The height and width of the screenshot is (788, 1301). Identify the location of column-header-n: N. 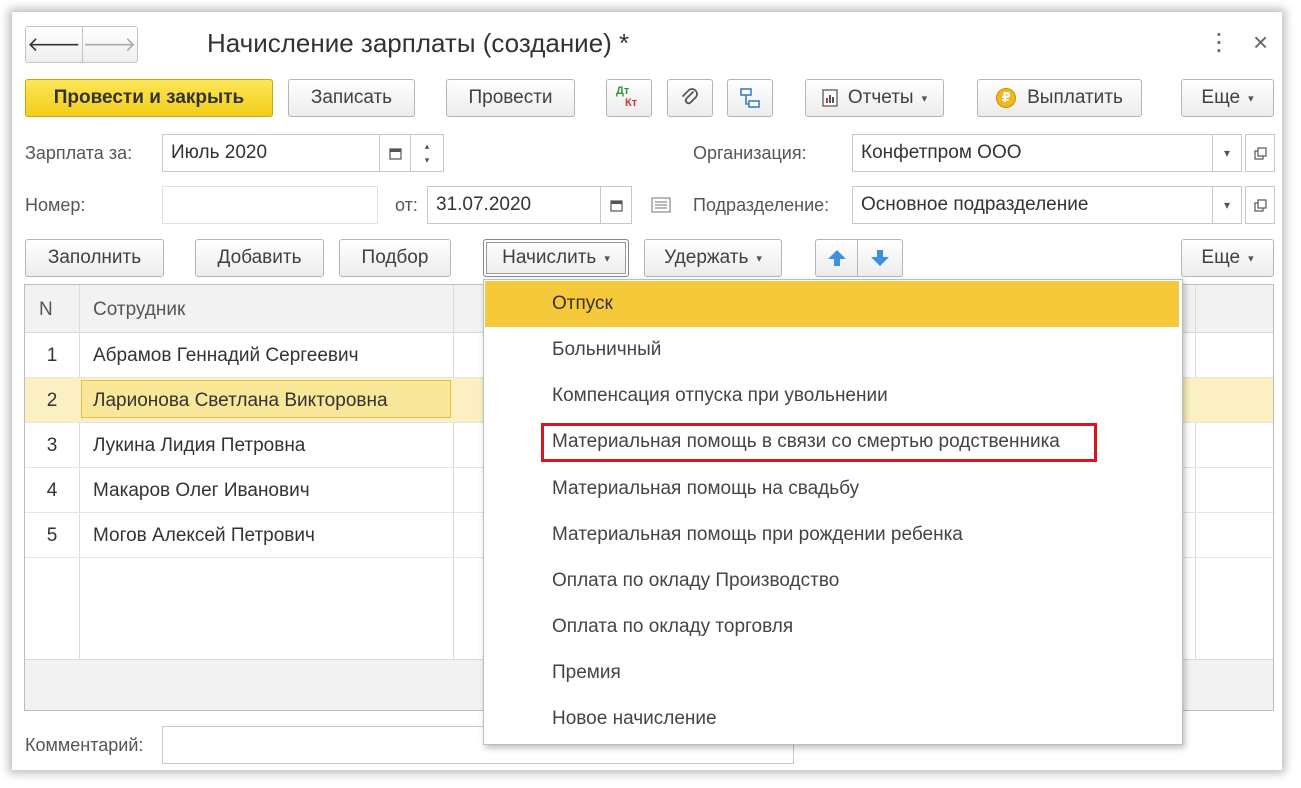
(46, 310).